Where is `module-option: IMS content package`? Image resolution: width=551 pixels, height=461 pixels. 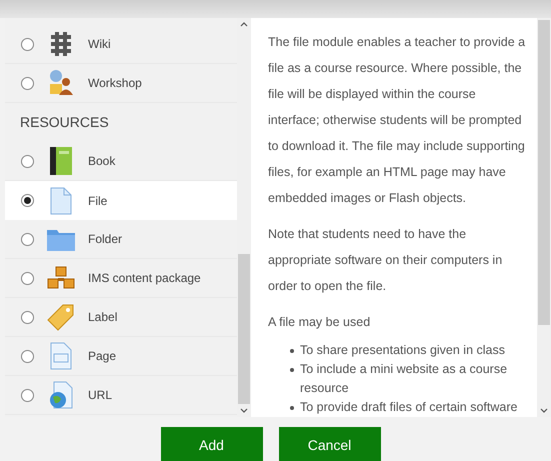 module-option: IMS content package is located at coordinates (121, 278).